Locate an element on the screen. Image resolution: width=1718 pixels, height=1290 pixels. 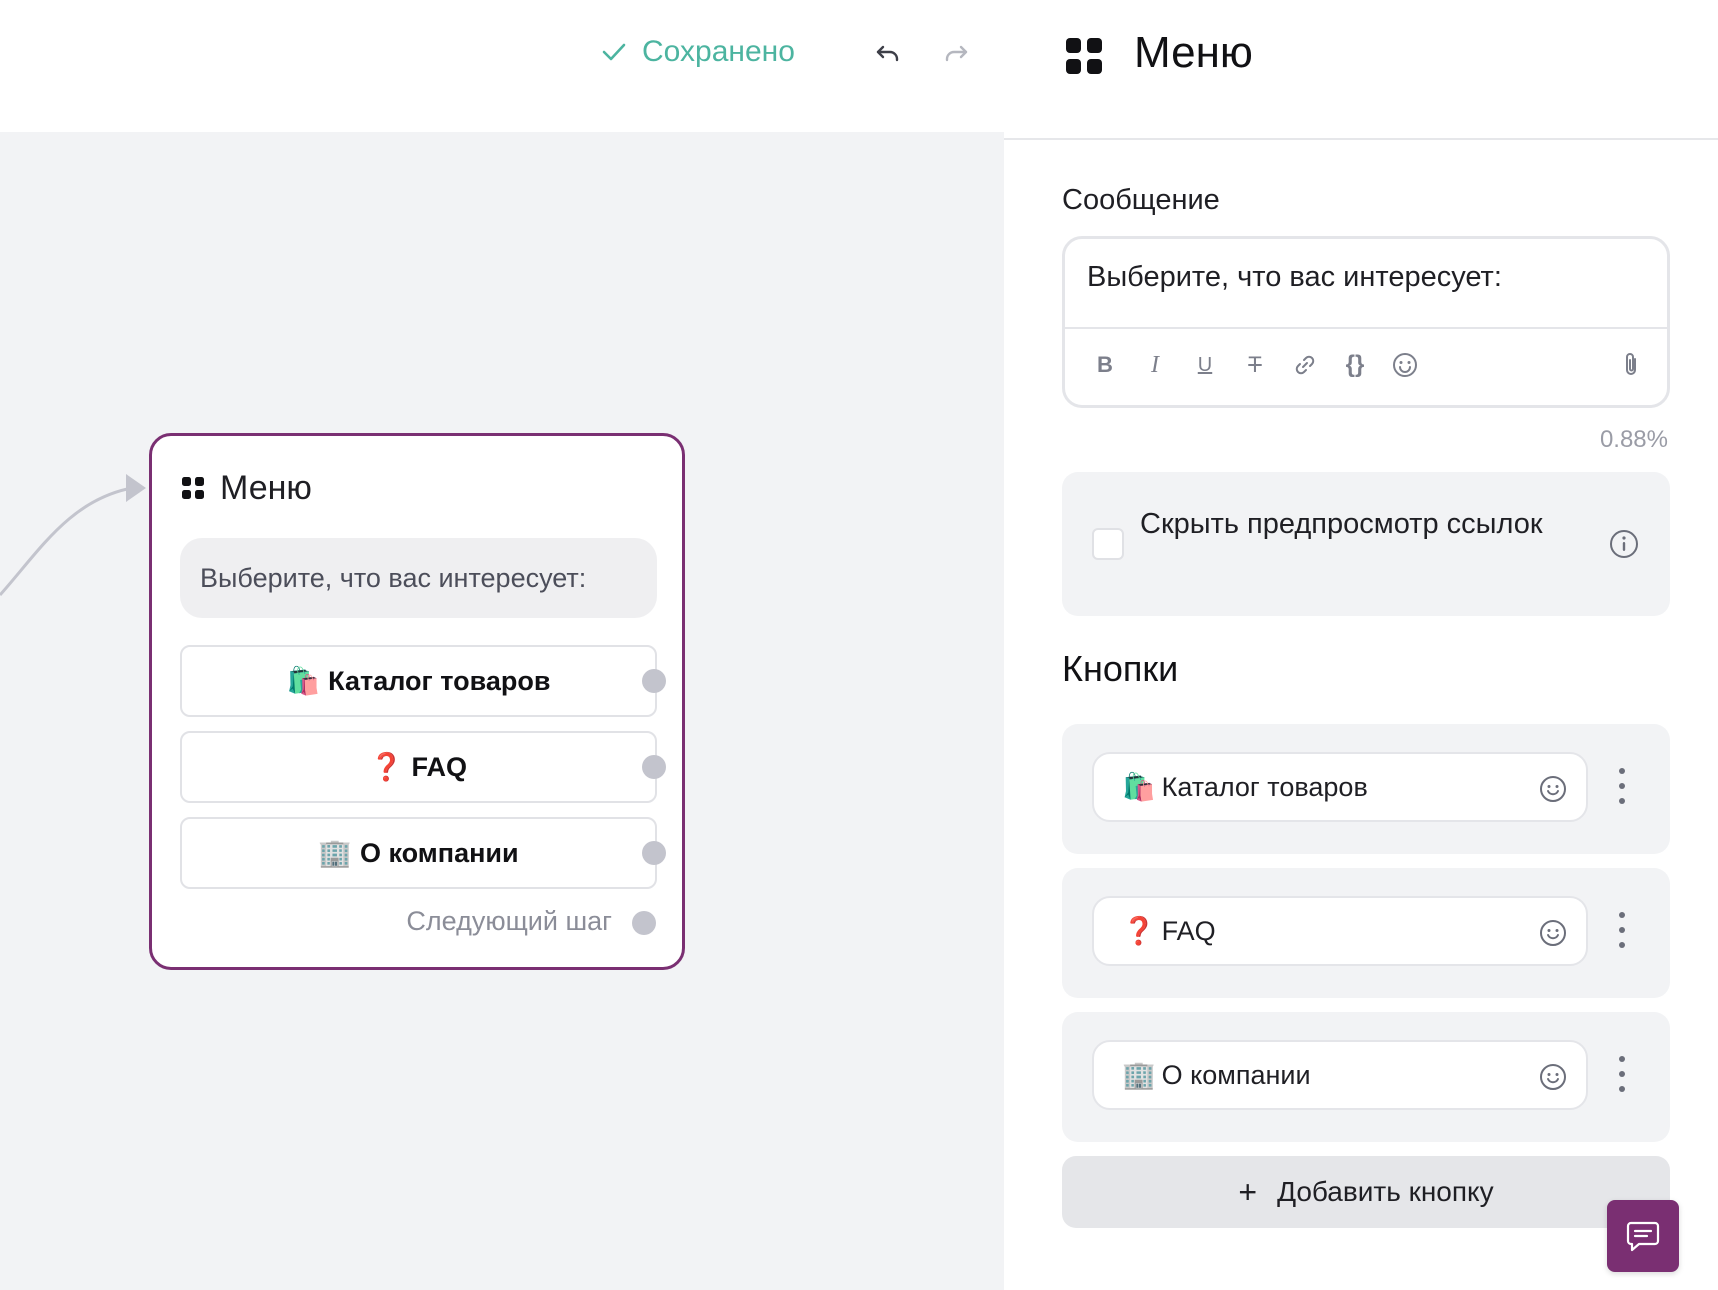
hide-preview-option: Скрыть предпросмотр ссылок is located at coordinates (1366, 544).